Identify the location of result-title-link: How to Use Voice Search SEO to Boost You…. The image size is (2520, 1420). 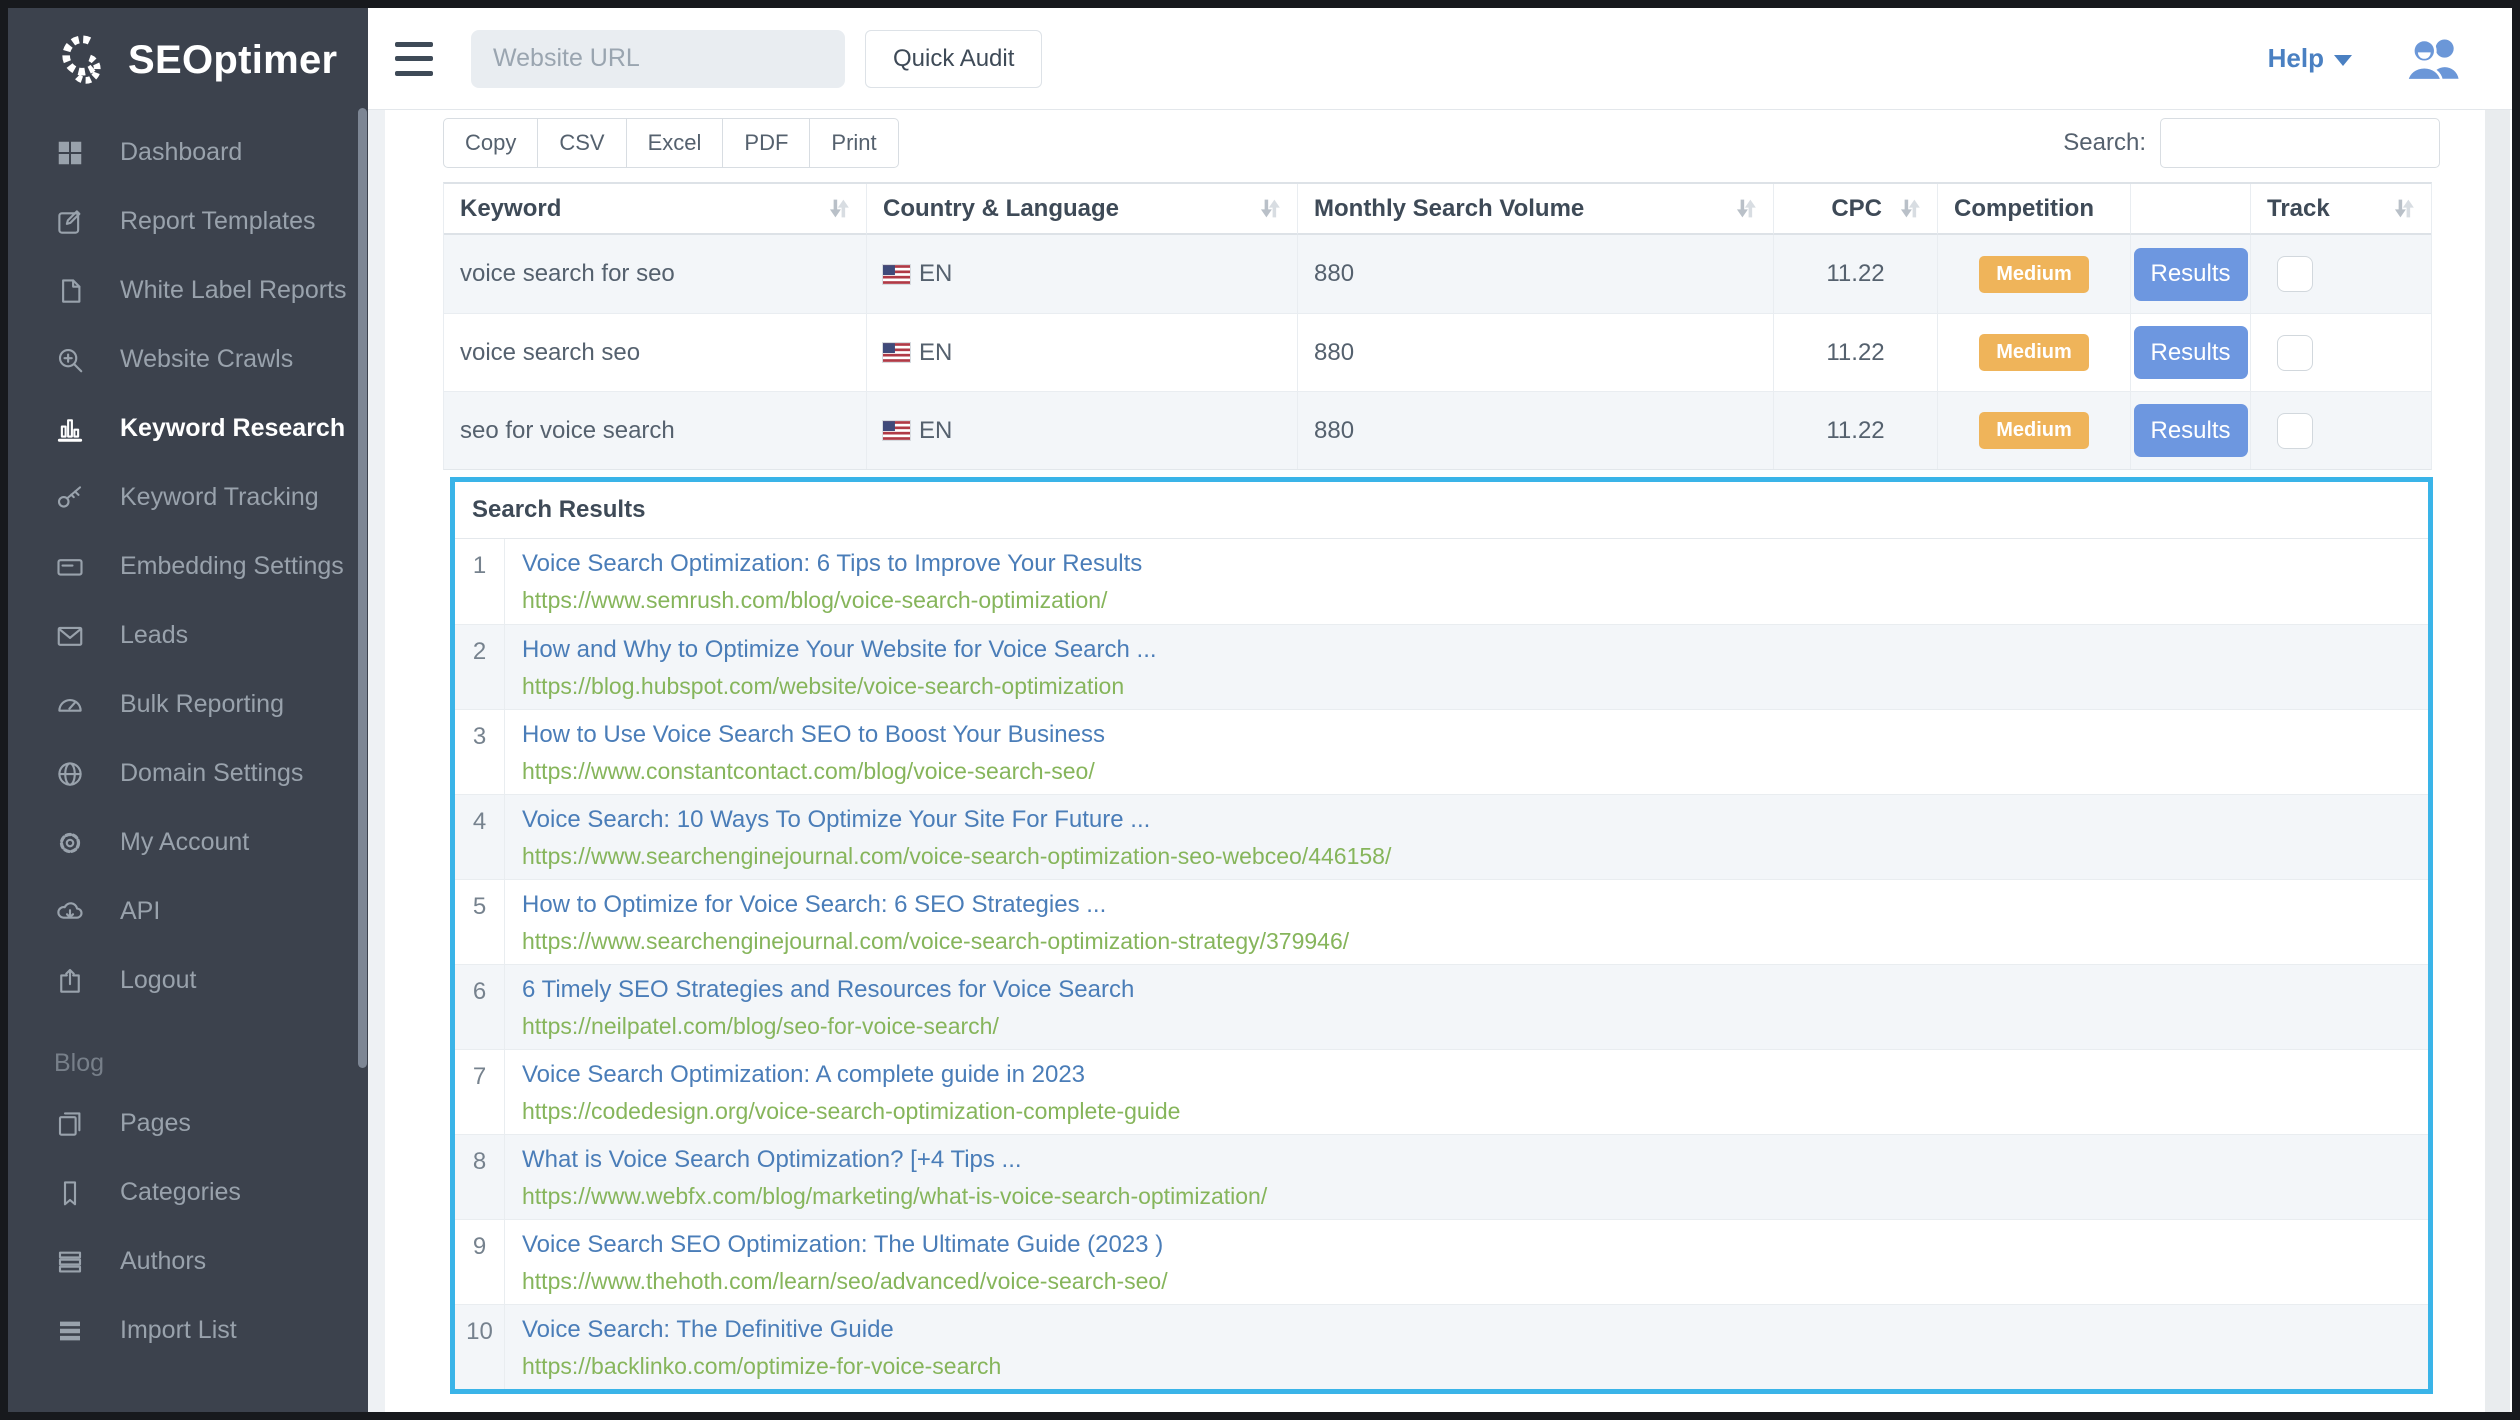
(1475, 735).